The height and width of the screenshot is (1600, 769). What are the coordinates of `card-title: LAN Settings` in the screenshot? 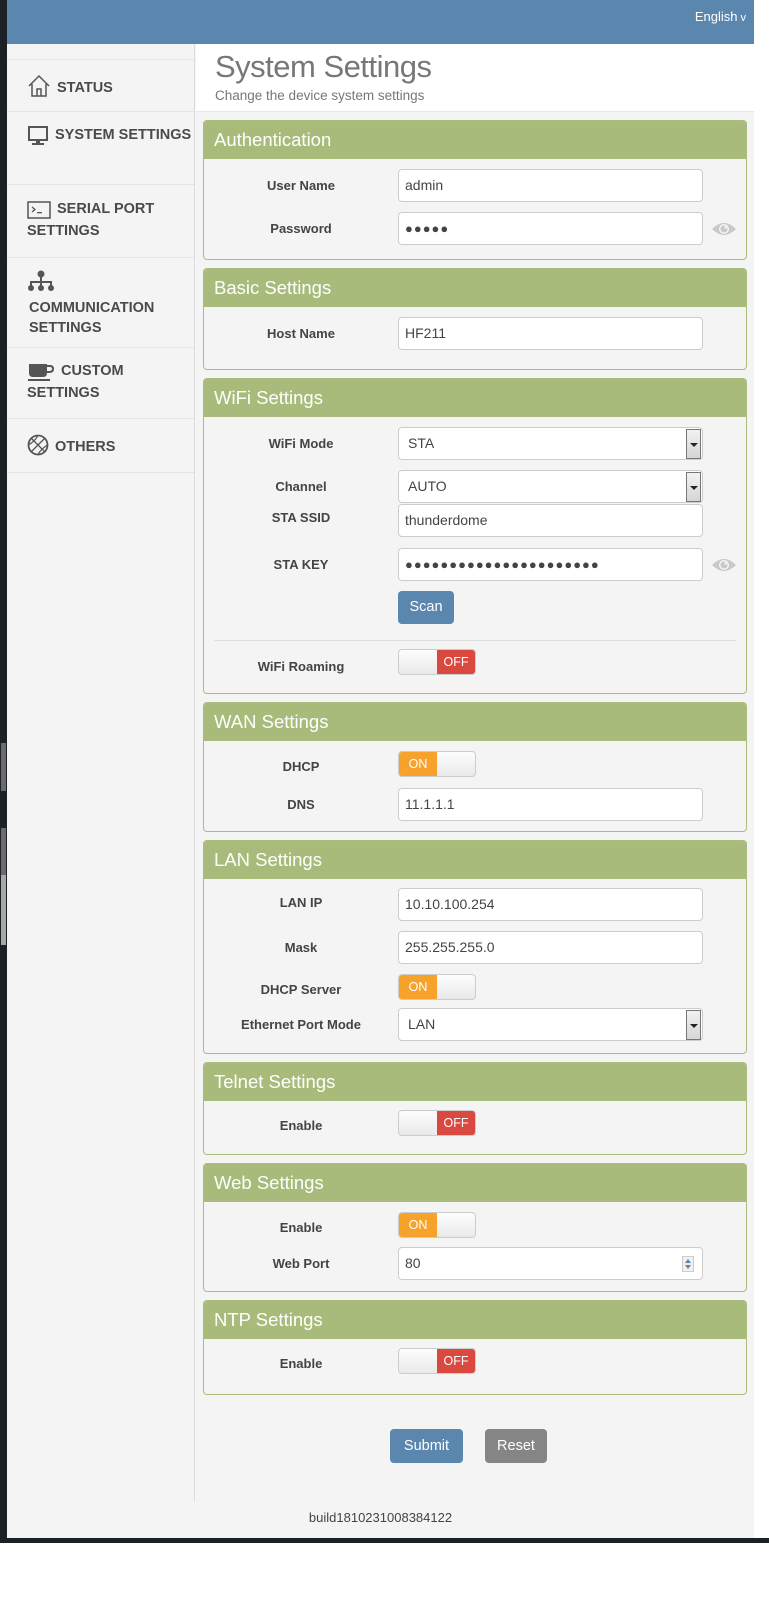 It's located at (475, 860).